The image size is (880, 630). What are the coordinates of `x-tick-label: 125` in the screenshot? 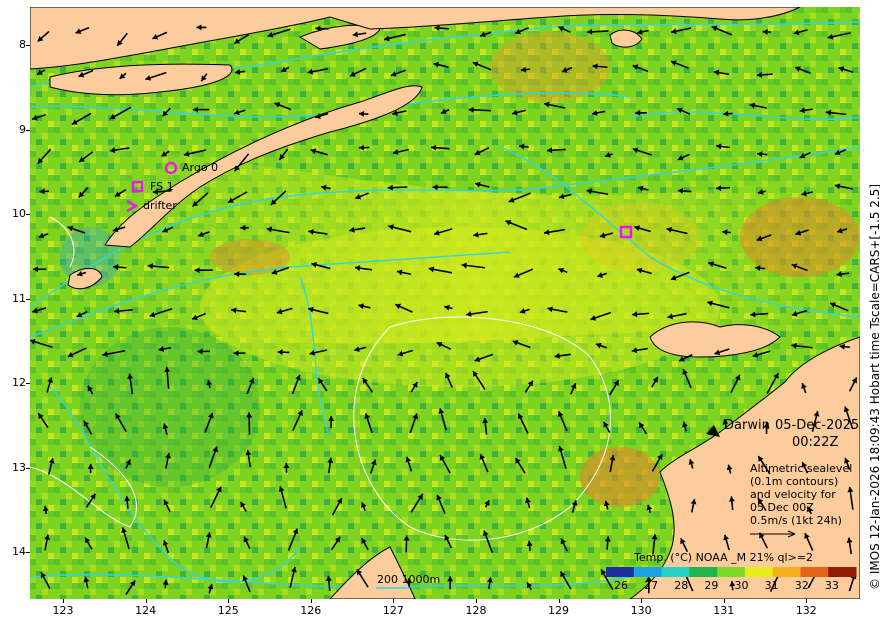 It's located at (228, 610).